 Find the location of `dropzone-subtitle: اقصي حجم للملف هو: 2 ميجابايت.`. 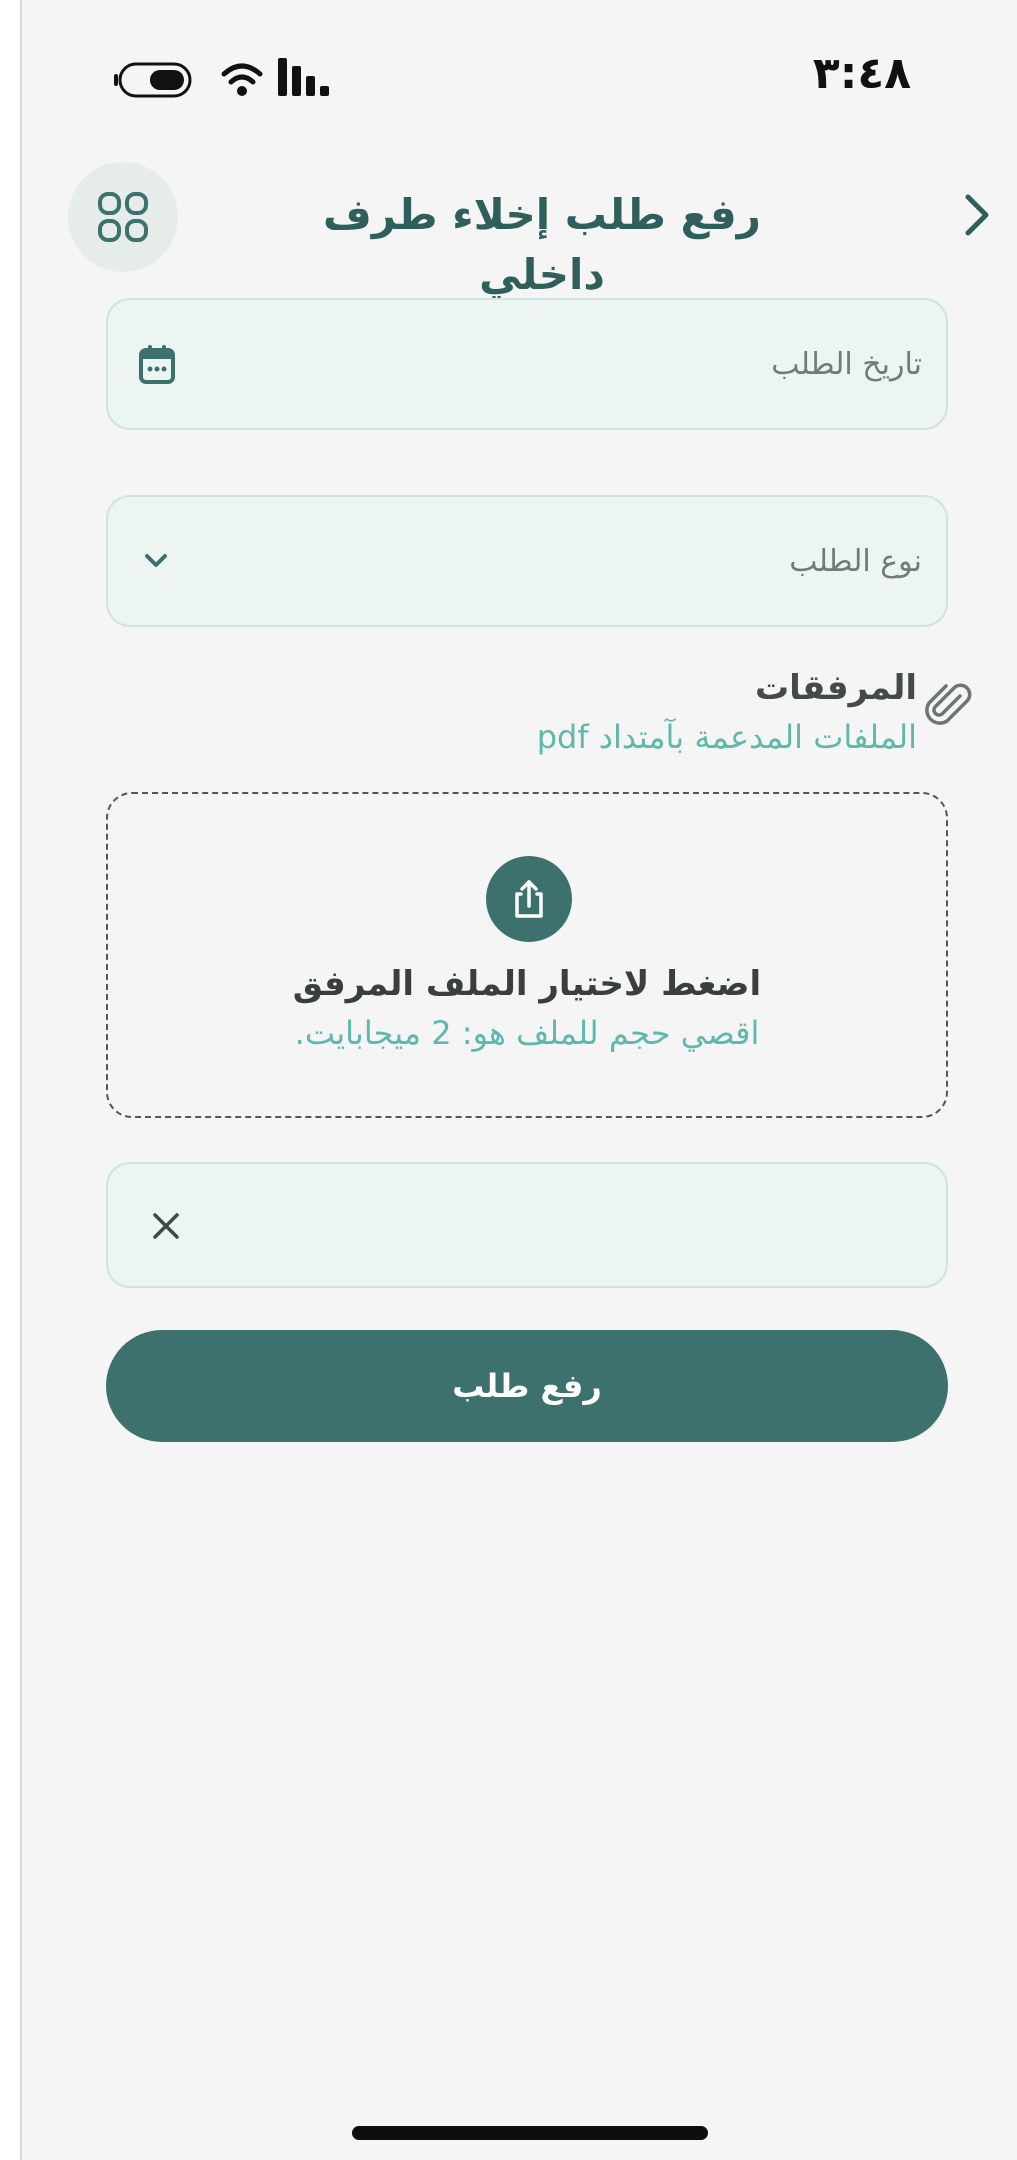

dropzone-subtitle: اقصي حجم للملف هو: 2 ميجابايت. is located at coordinates (527, 1033).